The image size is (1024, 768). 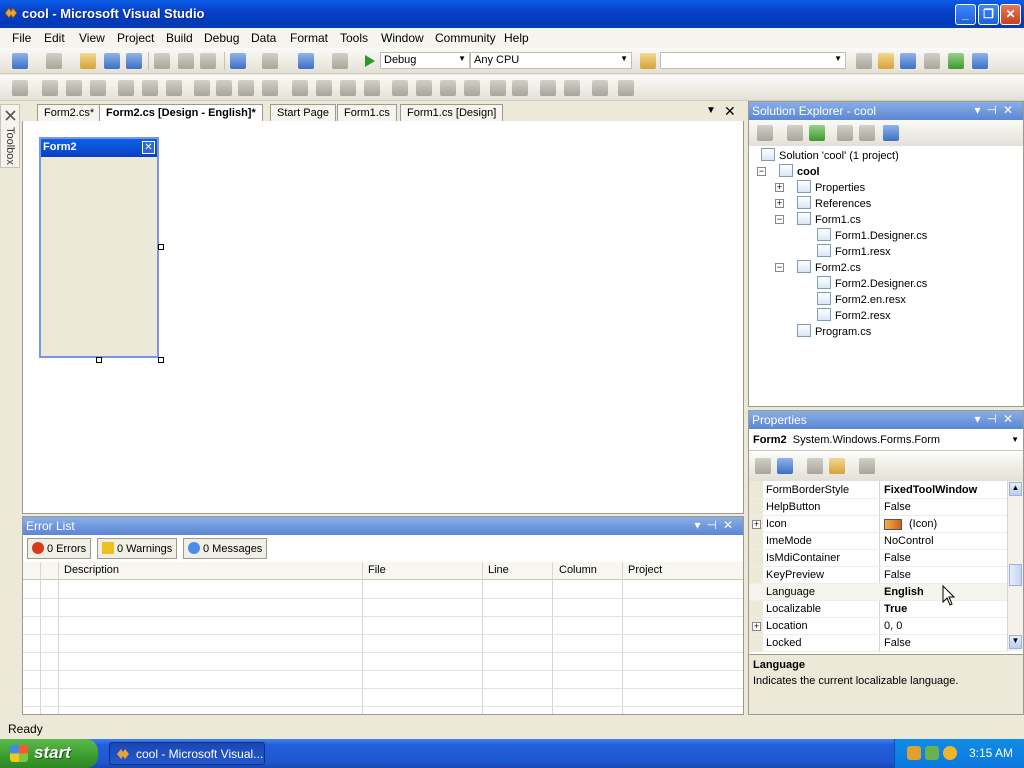 What do you see at coordinates (950, 753) in the screenshot?
I see `search-icon` at bounding box center [950, 753].